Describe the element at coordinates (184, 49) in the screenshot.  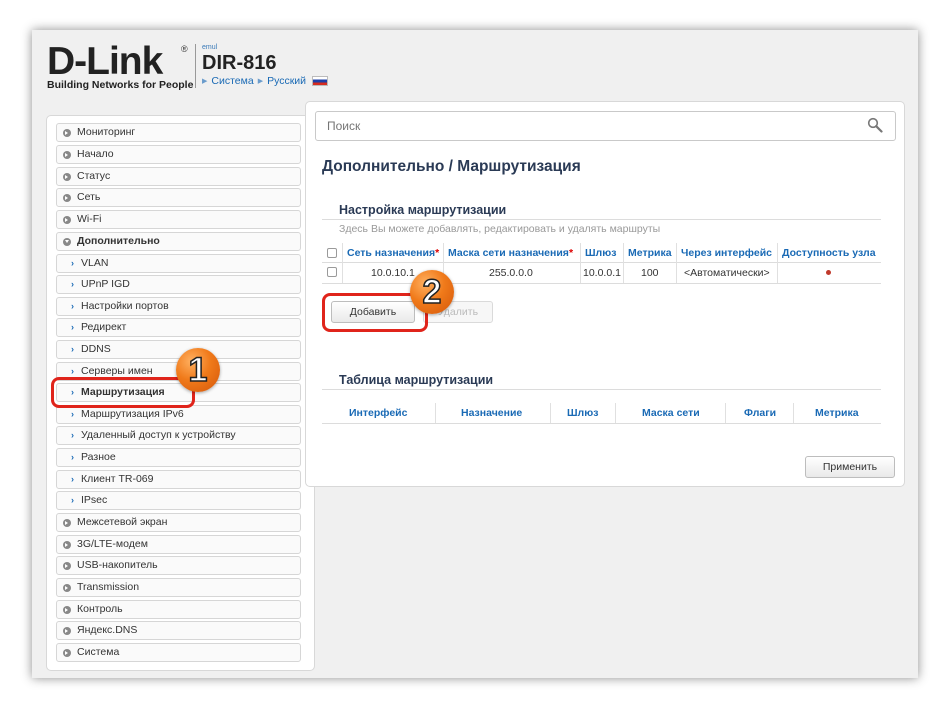
I see `registered-mark: ®` at that location.